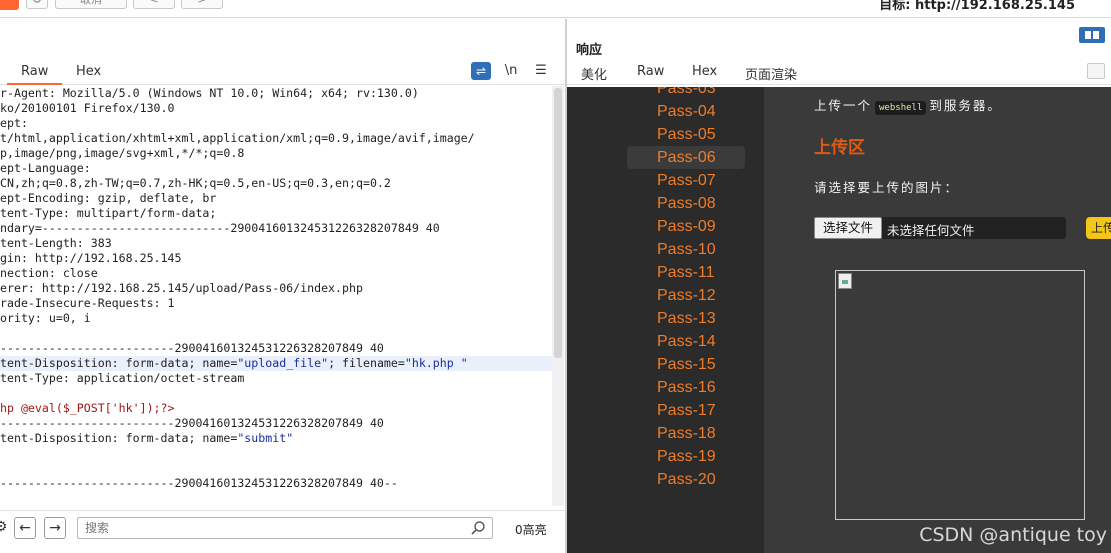 The width and height of the screenshot is (1111, 553). What do you see at coordinates (686, 111) in the screenshot?
I see `pass-link: Pass-04` at bounding box center [686, 111].